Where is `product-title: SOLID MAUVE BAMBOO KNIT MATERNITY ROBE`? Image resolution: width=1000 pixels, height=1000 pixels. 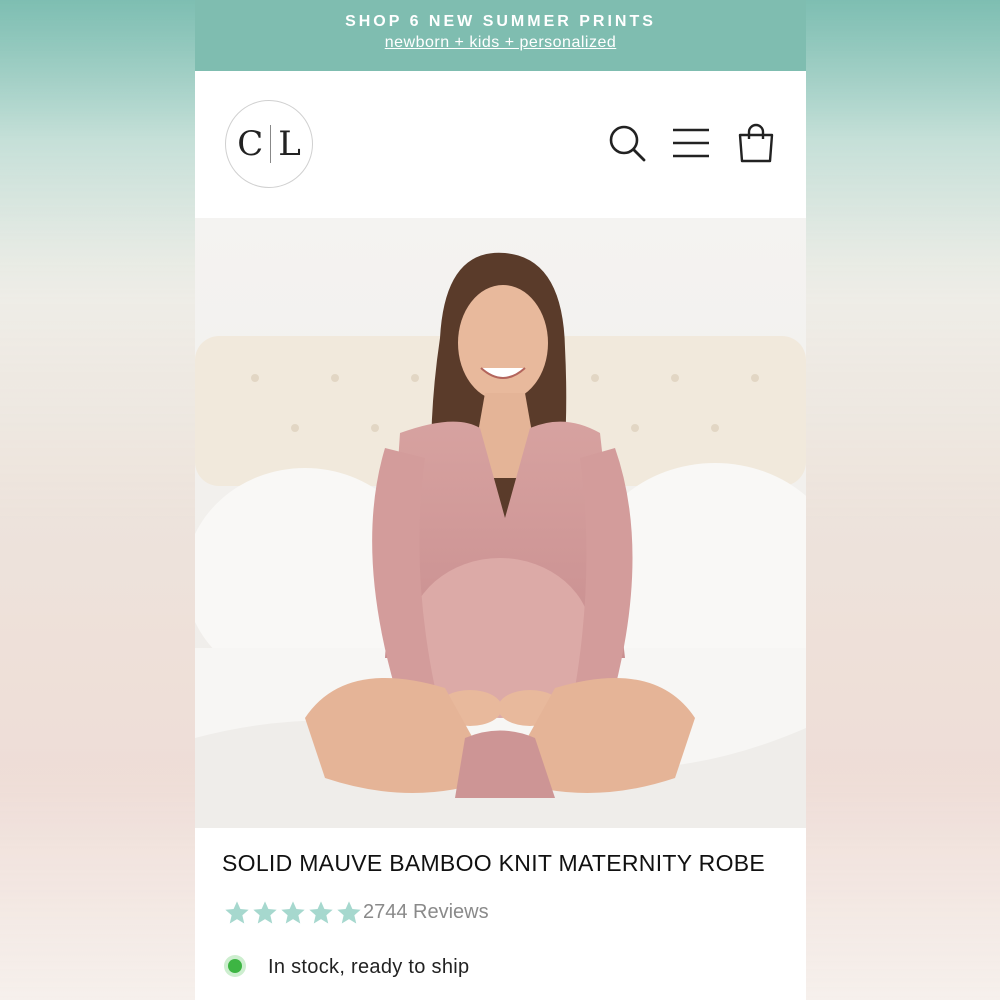
product-title: SOLID MAUVE BAMBOO KNIT MATERNITY ROBE is located at coordinates (494, 863).